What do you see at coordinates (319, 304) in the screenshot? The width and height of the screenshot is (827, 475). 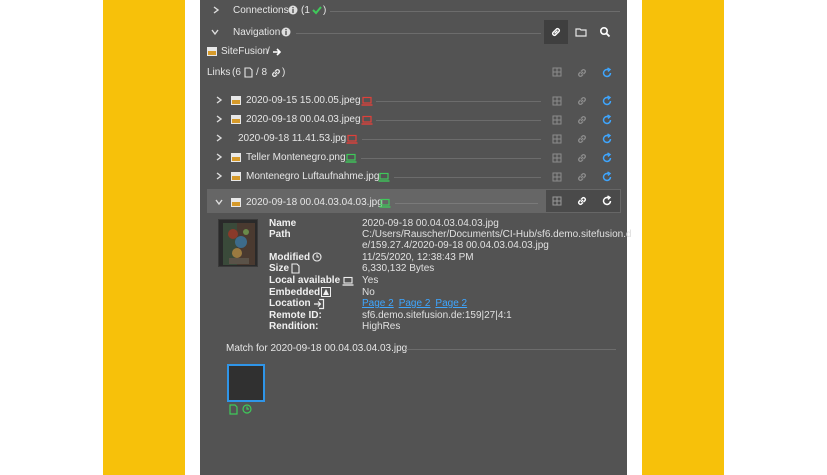 I see `location-enter-icon` at bounding box center [319, 304].